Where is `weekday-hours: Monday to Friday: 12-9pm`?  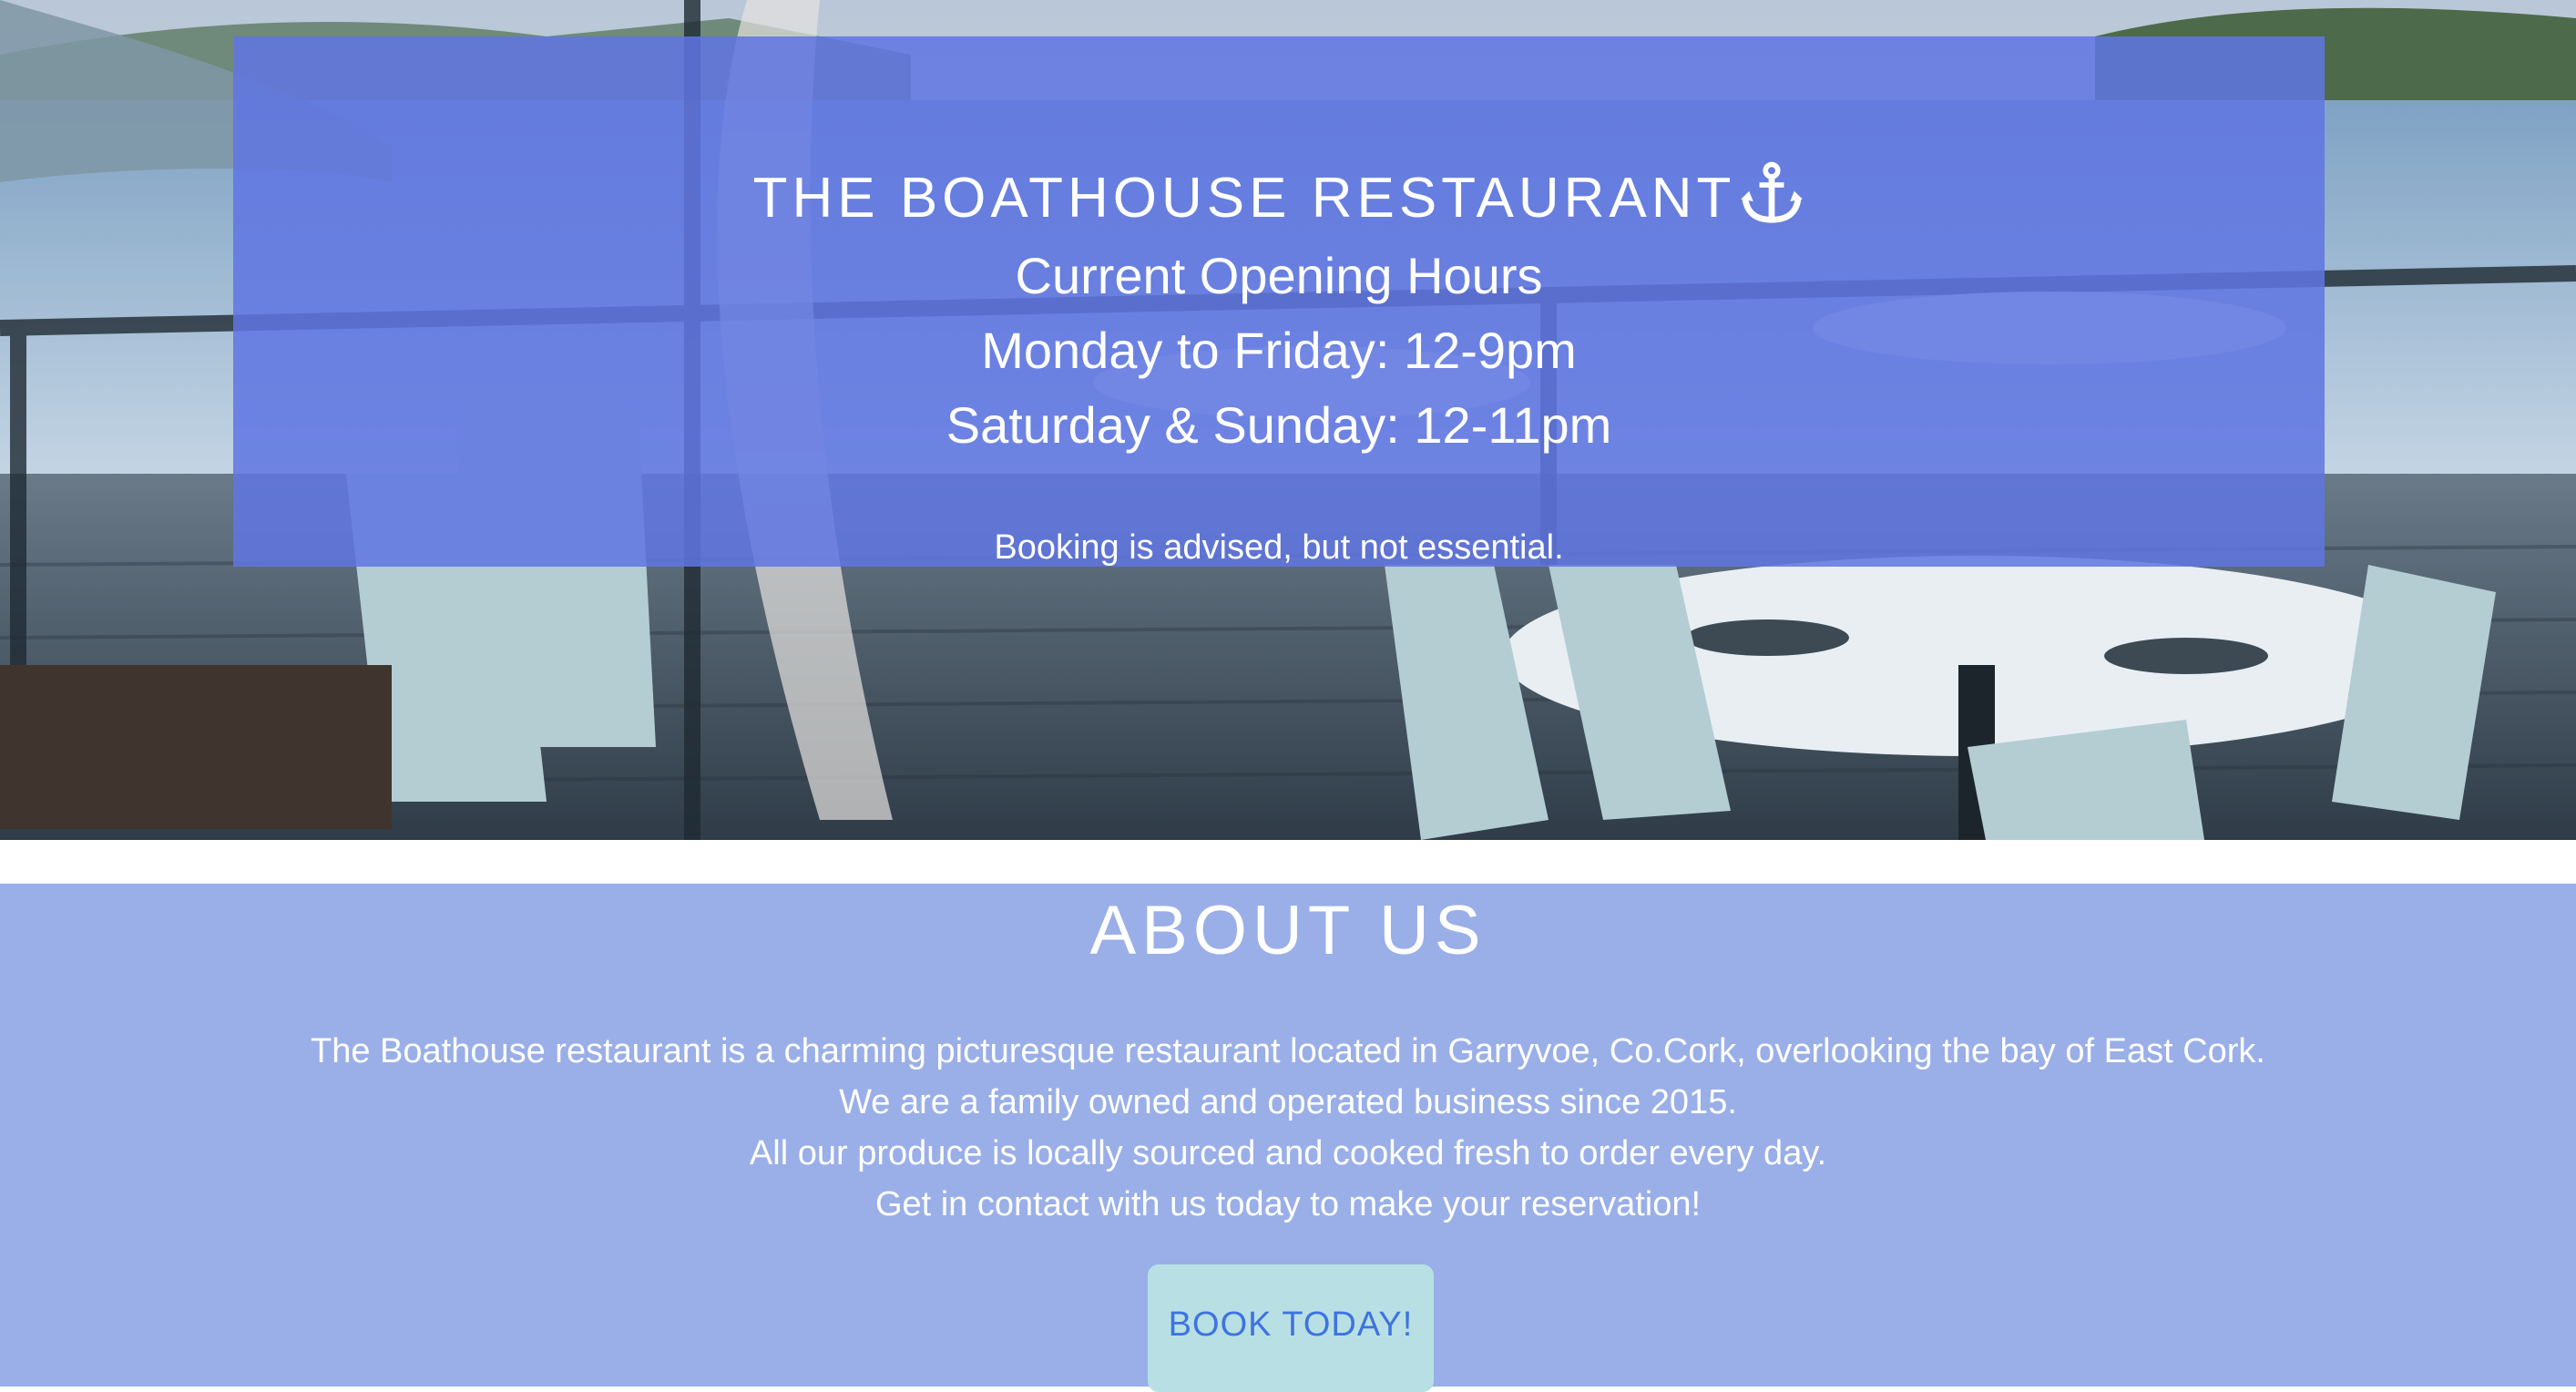 weekday-hours: Monday to Friday: 12-9pm is located at coordinates (1279, 350).